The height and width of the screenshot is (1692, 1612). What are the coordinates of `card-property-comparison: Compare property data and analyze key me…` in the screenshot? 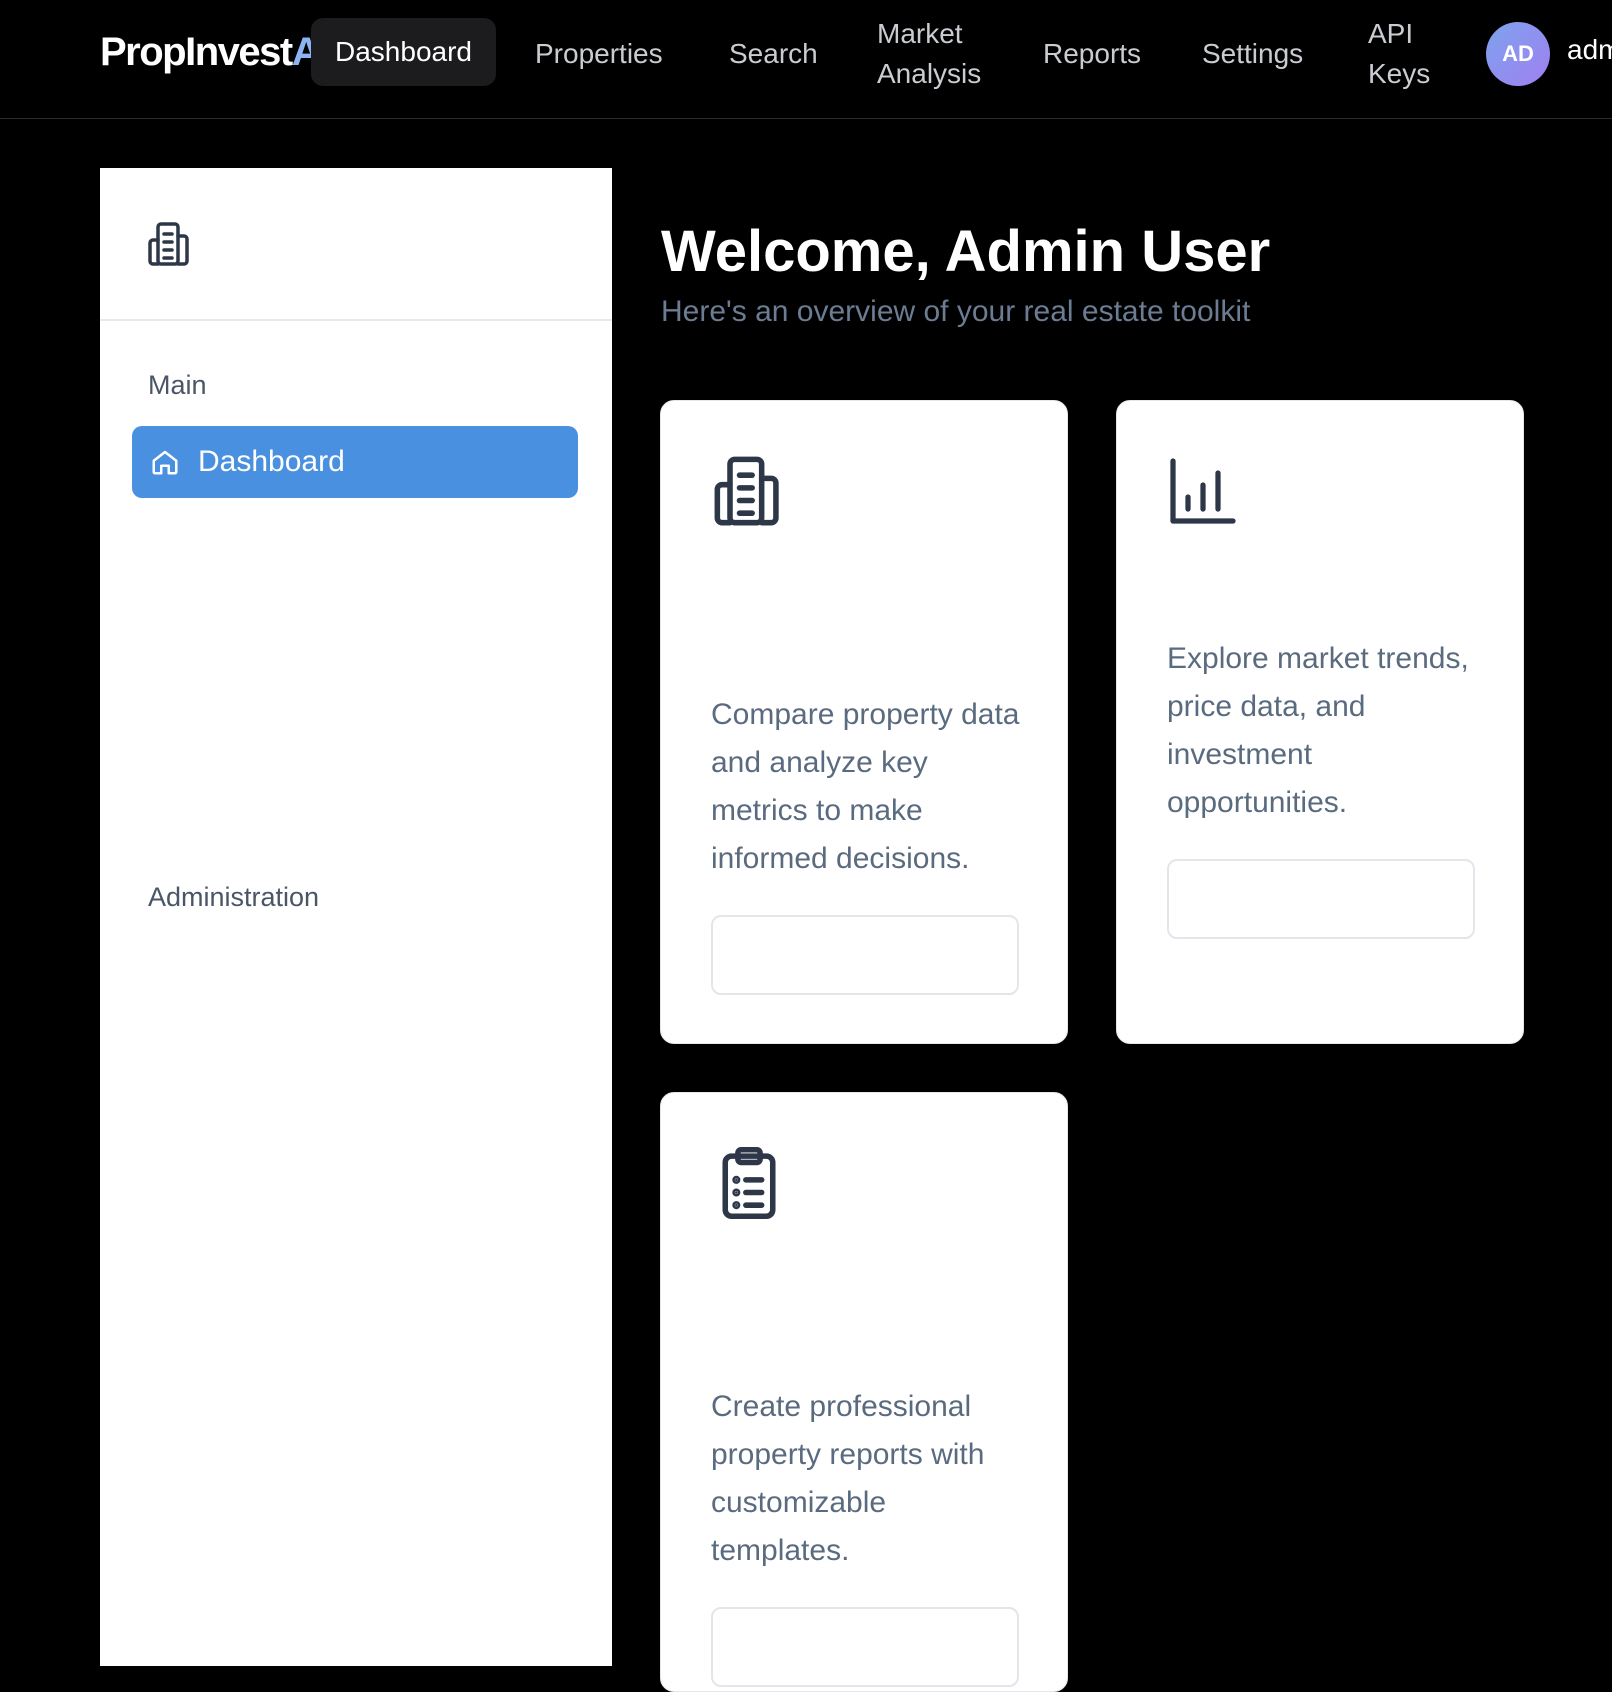 It's located at (864, 722).